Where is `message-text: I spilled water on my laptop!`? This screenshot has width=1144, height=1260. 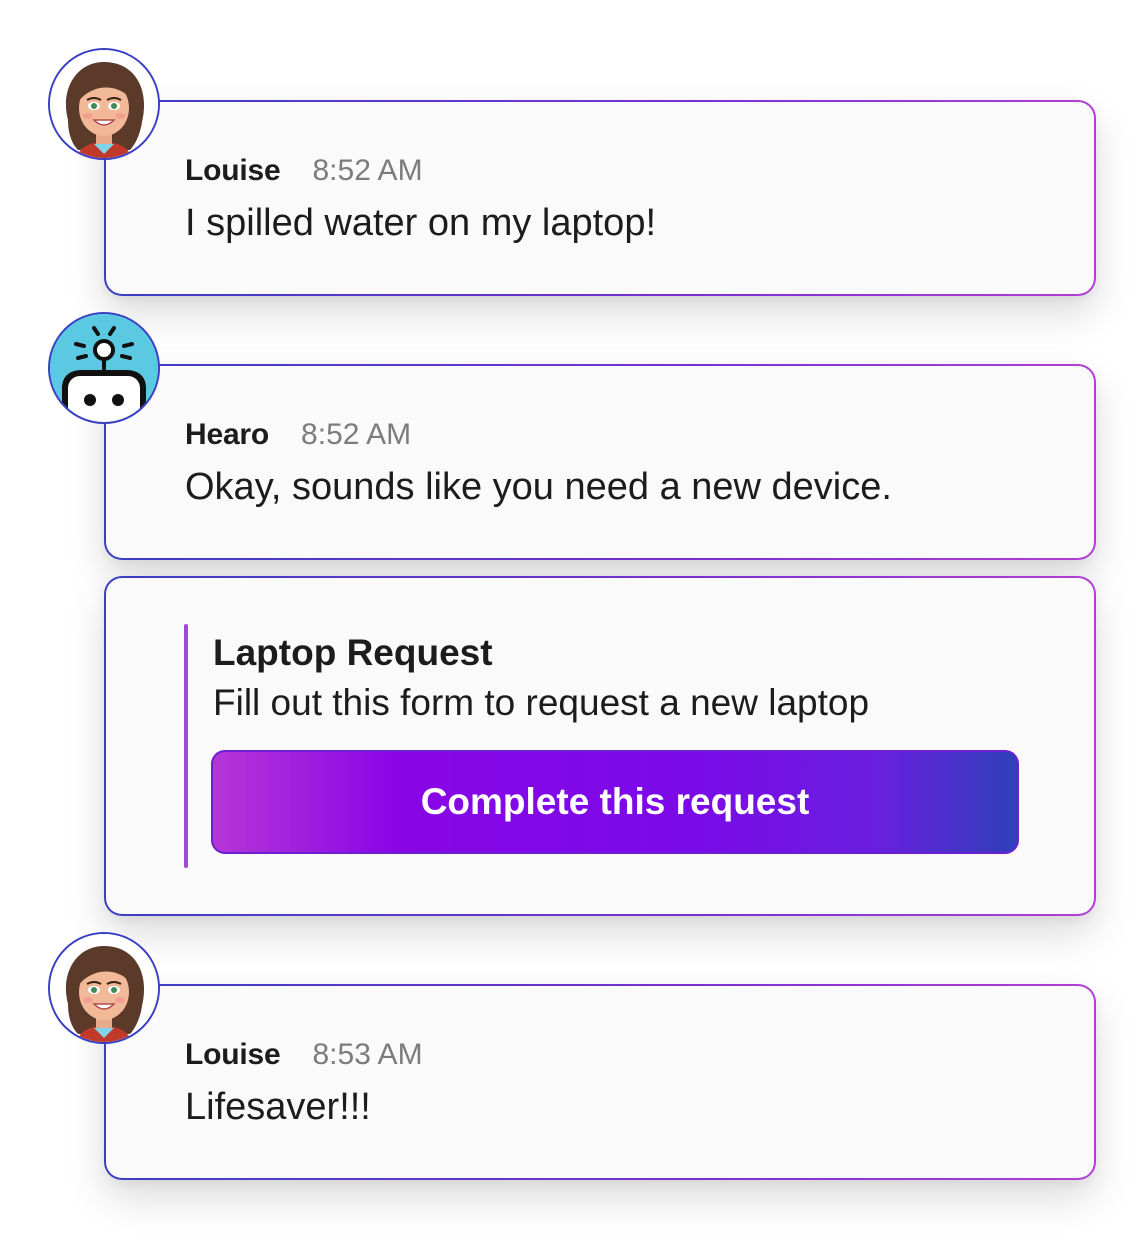
message-text: I spilled water on my laptop! is located at coordinates (421, 223).